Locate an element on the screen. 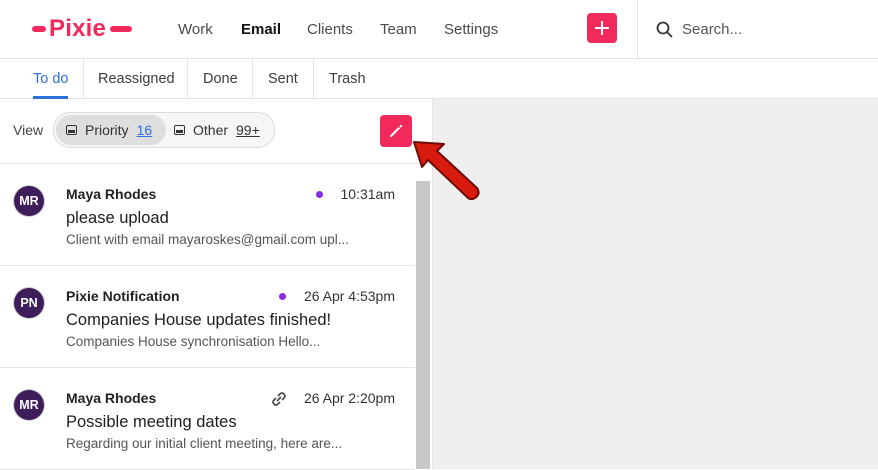  top-bar: Pixie Work Email Clients Team Settings is located at coordinates (439, 29).